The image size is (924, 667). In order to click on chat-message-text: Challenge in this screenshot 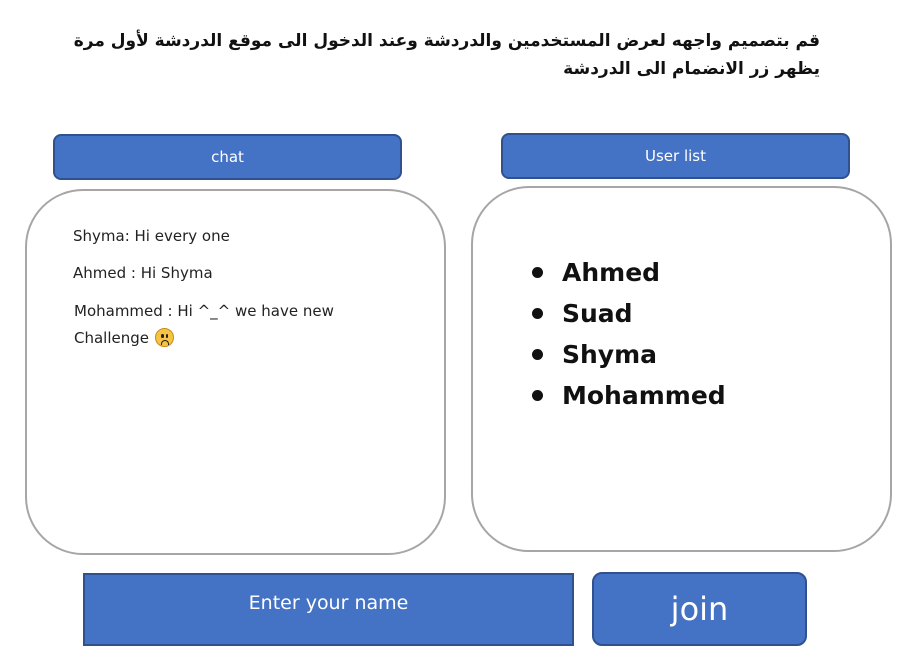, I will do `click(111, 338)`.